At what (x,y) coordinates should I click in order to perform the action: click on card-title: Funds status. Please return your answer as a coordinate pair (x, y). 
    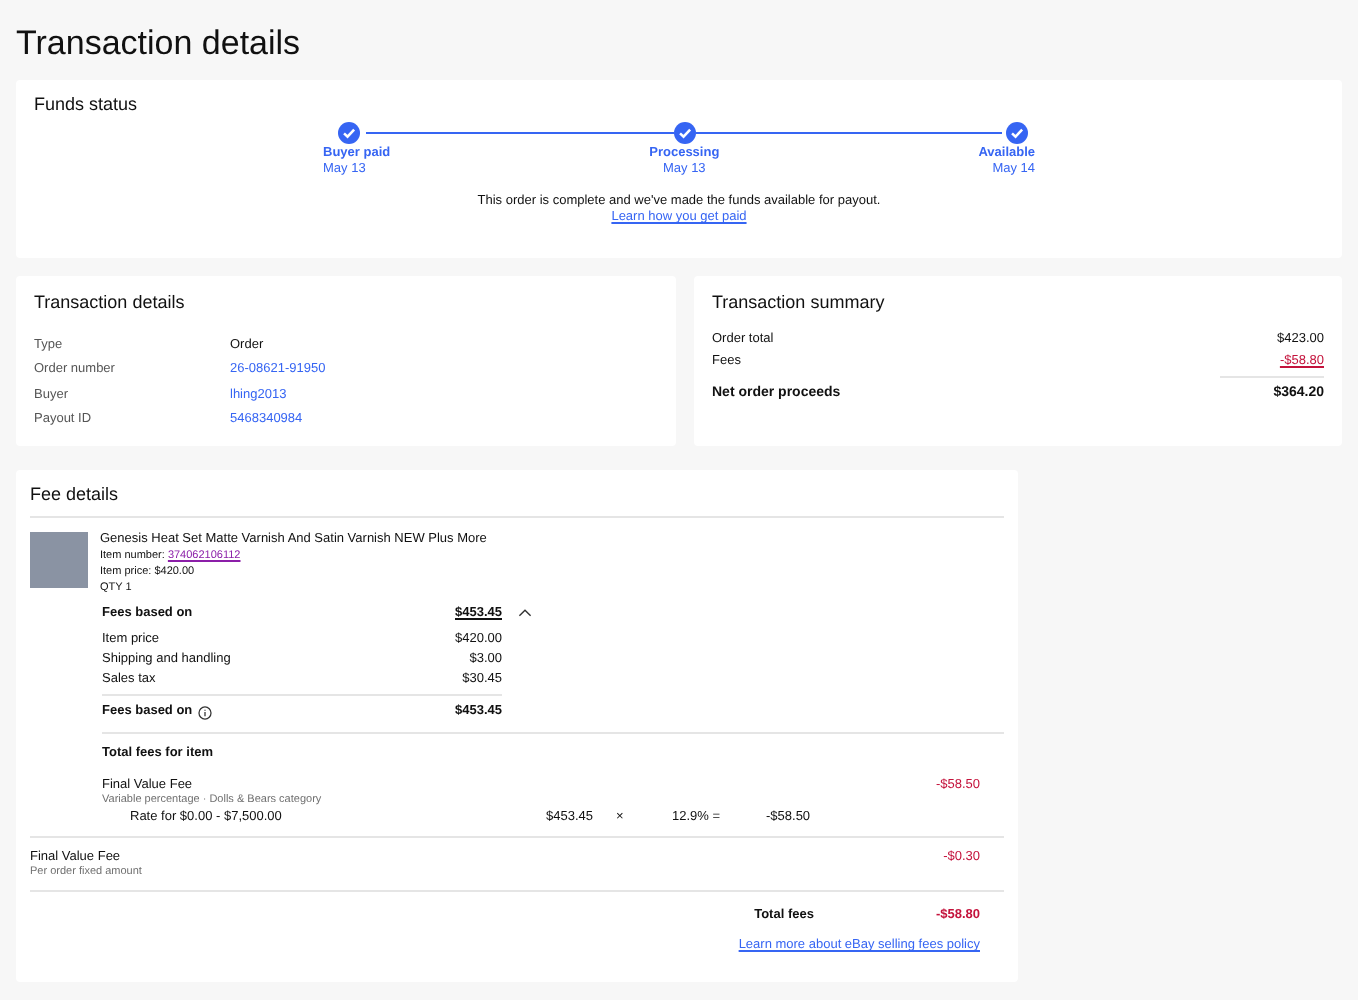
    Looking at the image, I should click on (86, 104).